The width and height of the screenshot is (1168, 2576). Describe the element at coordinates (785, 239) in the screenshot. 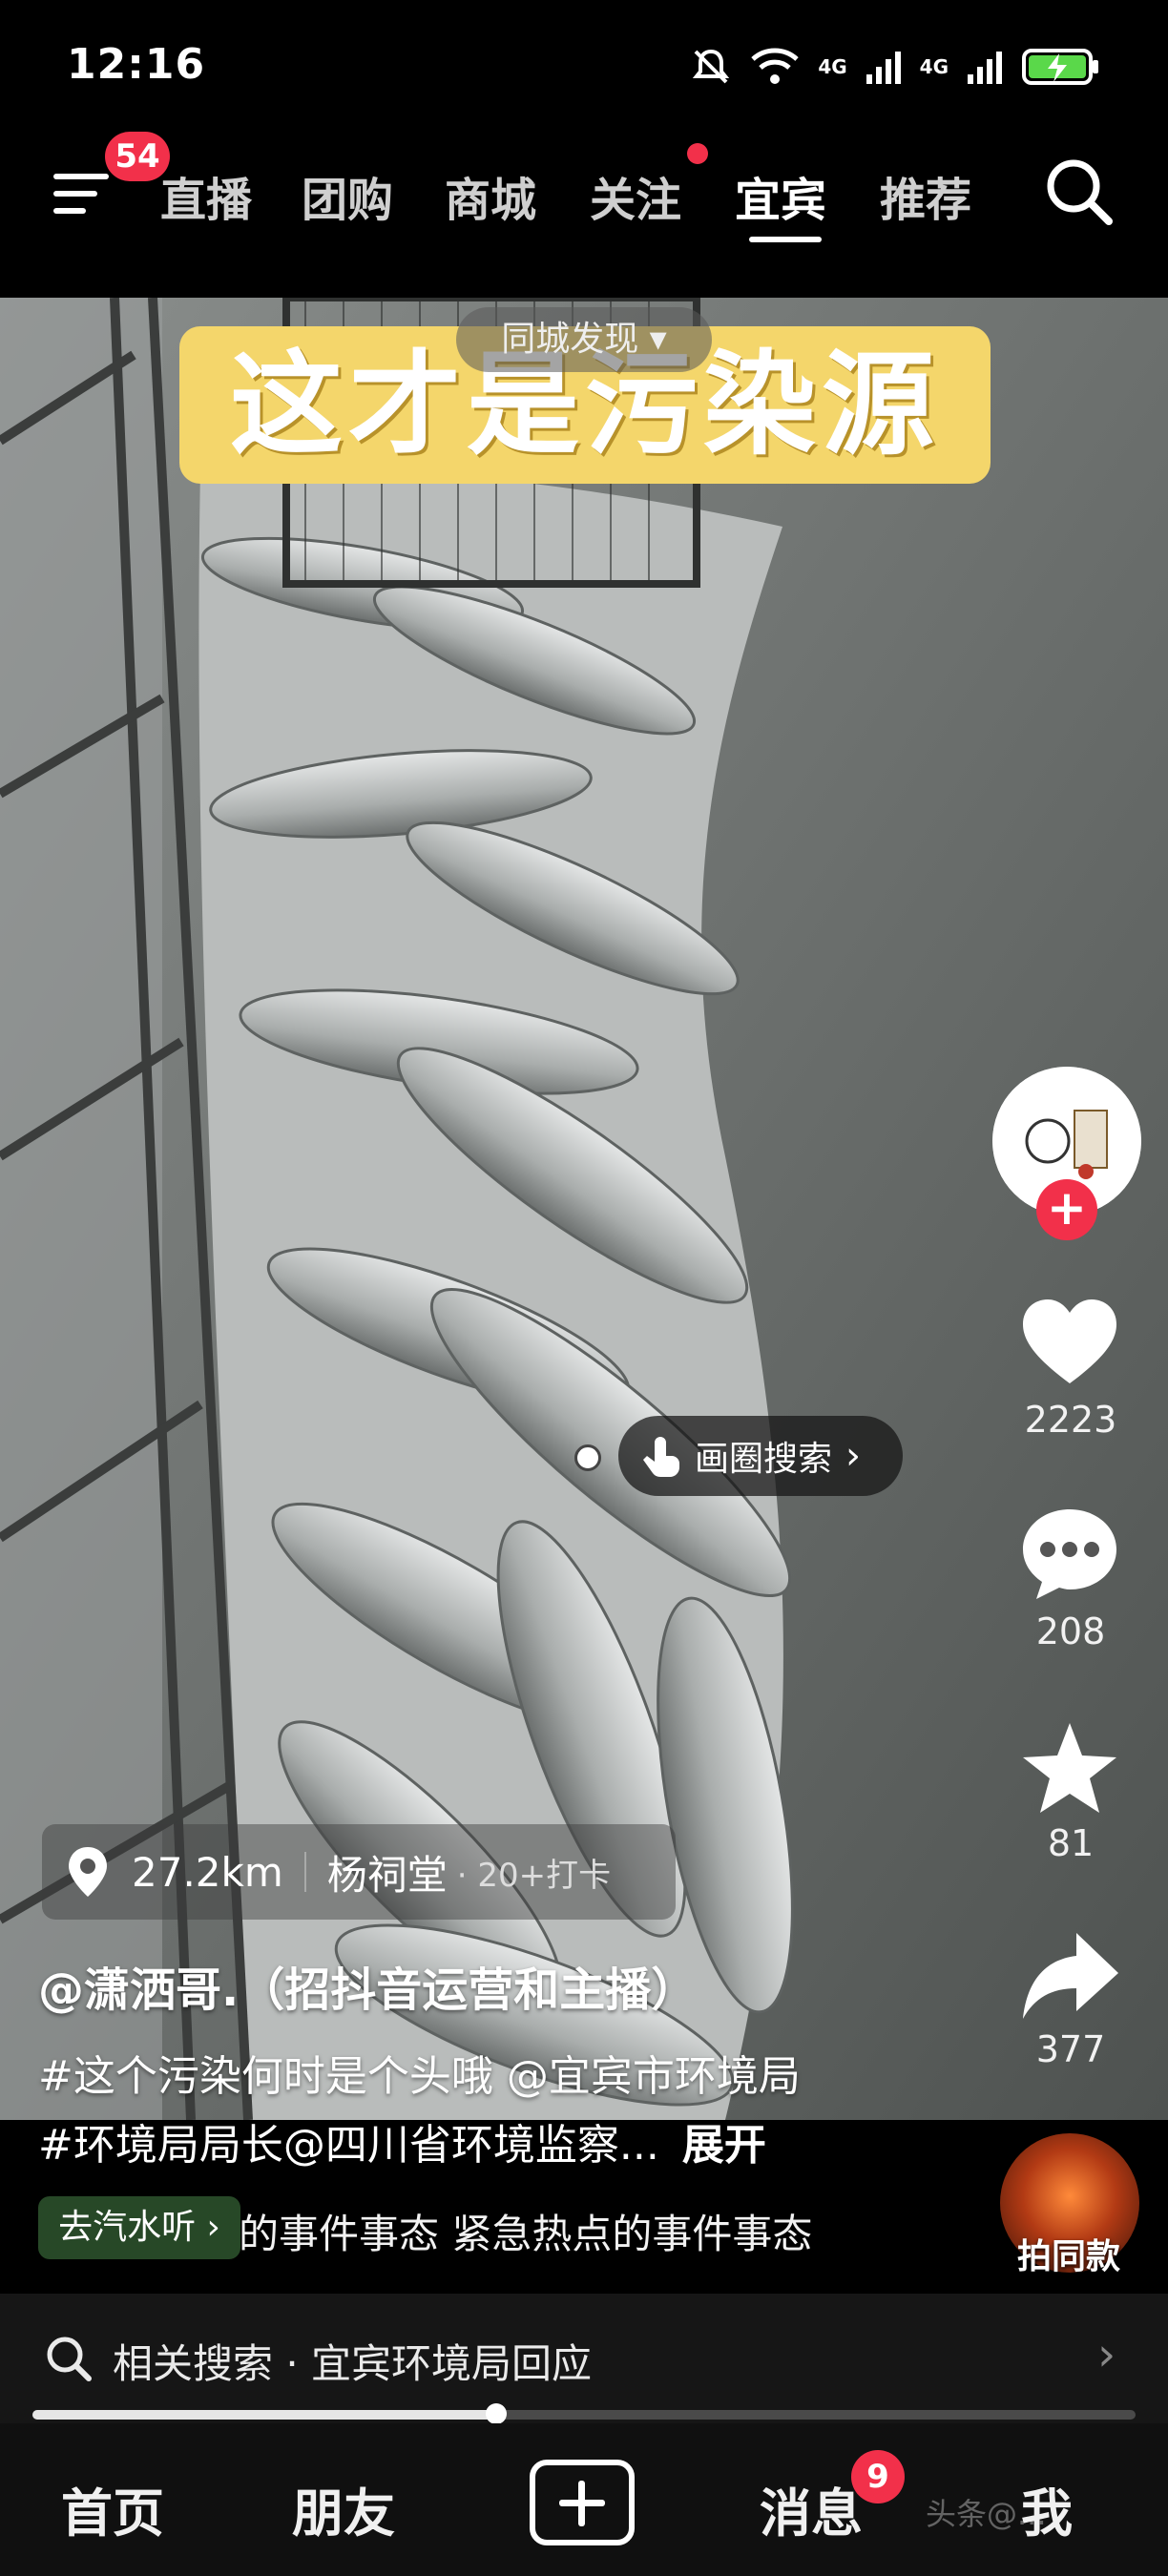

I see `active-tab-indicator` at that location.